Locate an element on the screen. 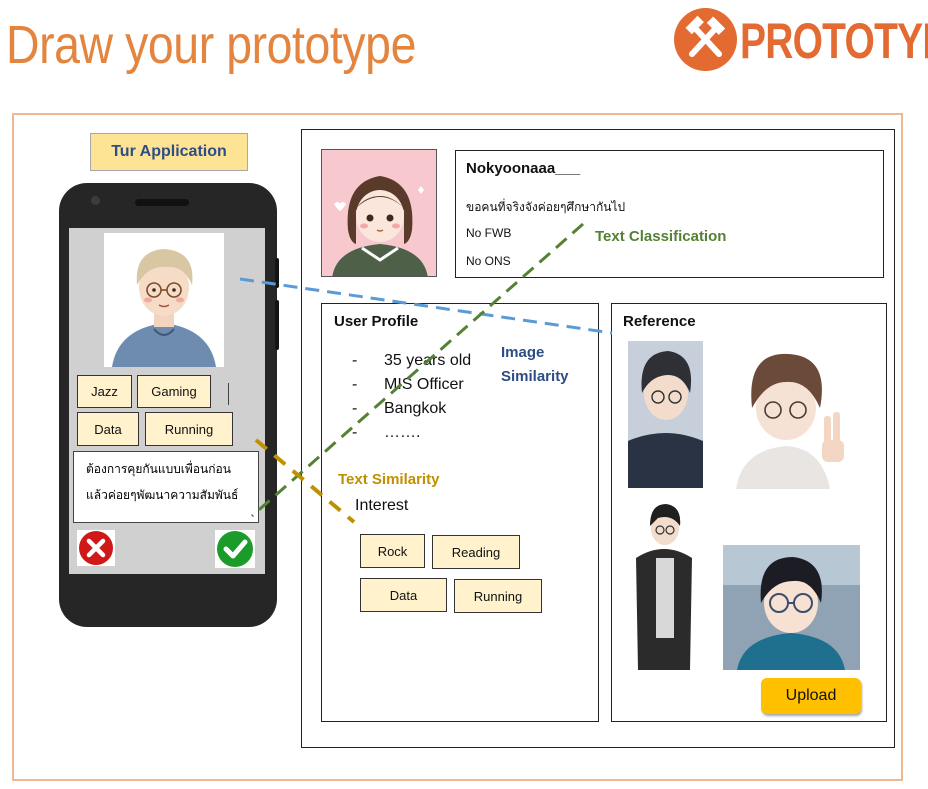 This screenshot has width=928, height=789. list-item: - Bangkok is located at coordinates (399, 408).